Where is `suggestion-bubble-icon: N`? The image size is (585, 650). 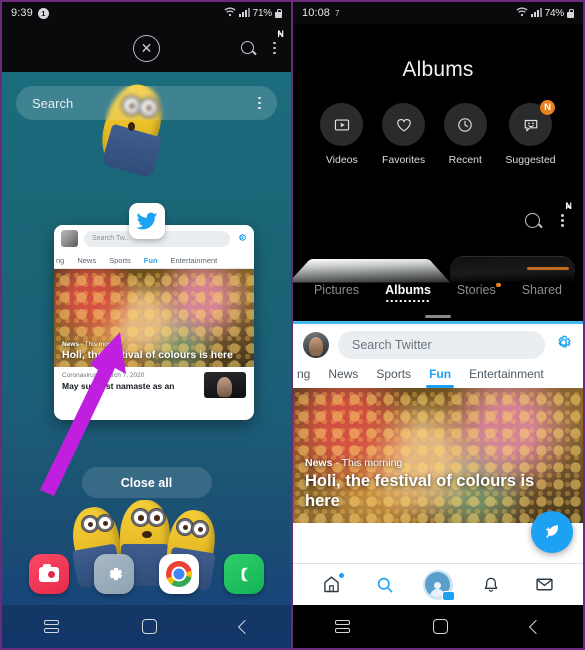
suggestion-bubble-icon: N is located at coordinates (532, 123).